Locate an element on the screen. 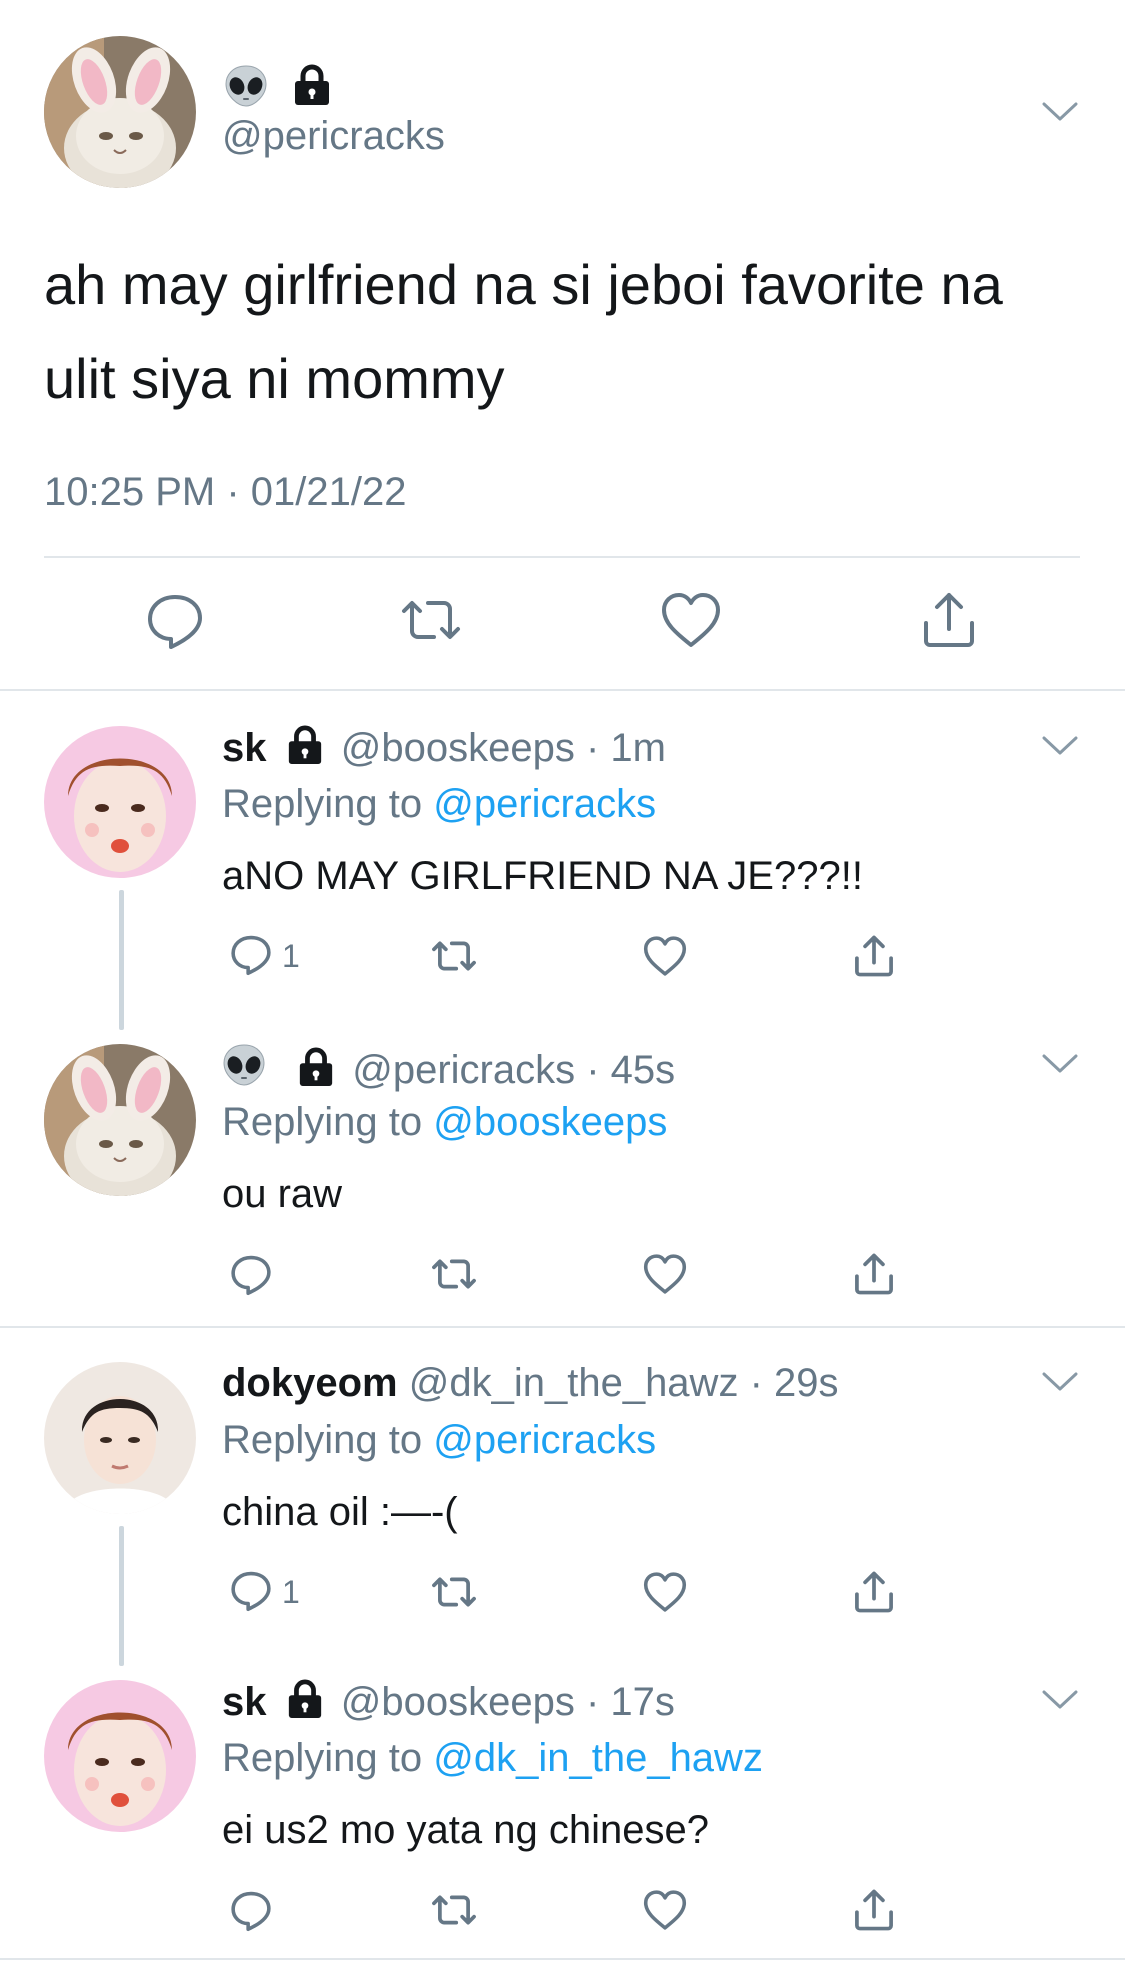  relative-time: · 17s is located at coordinates (630, 1702).